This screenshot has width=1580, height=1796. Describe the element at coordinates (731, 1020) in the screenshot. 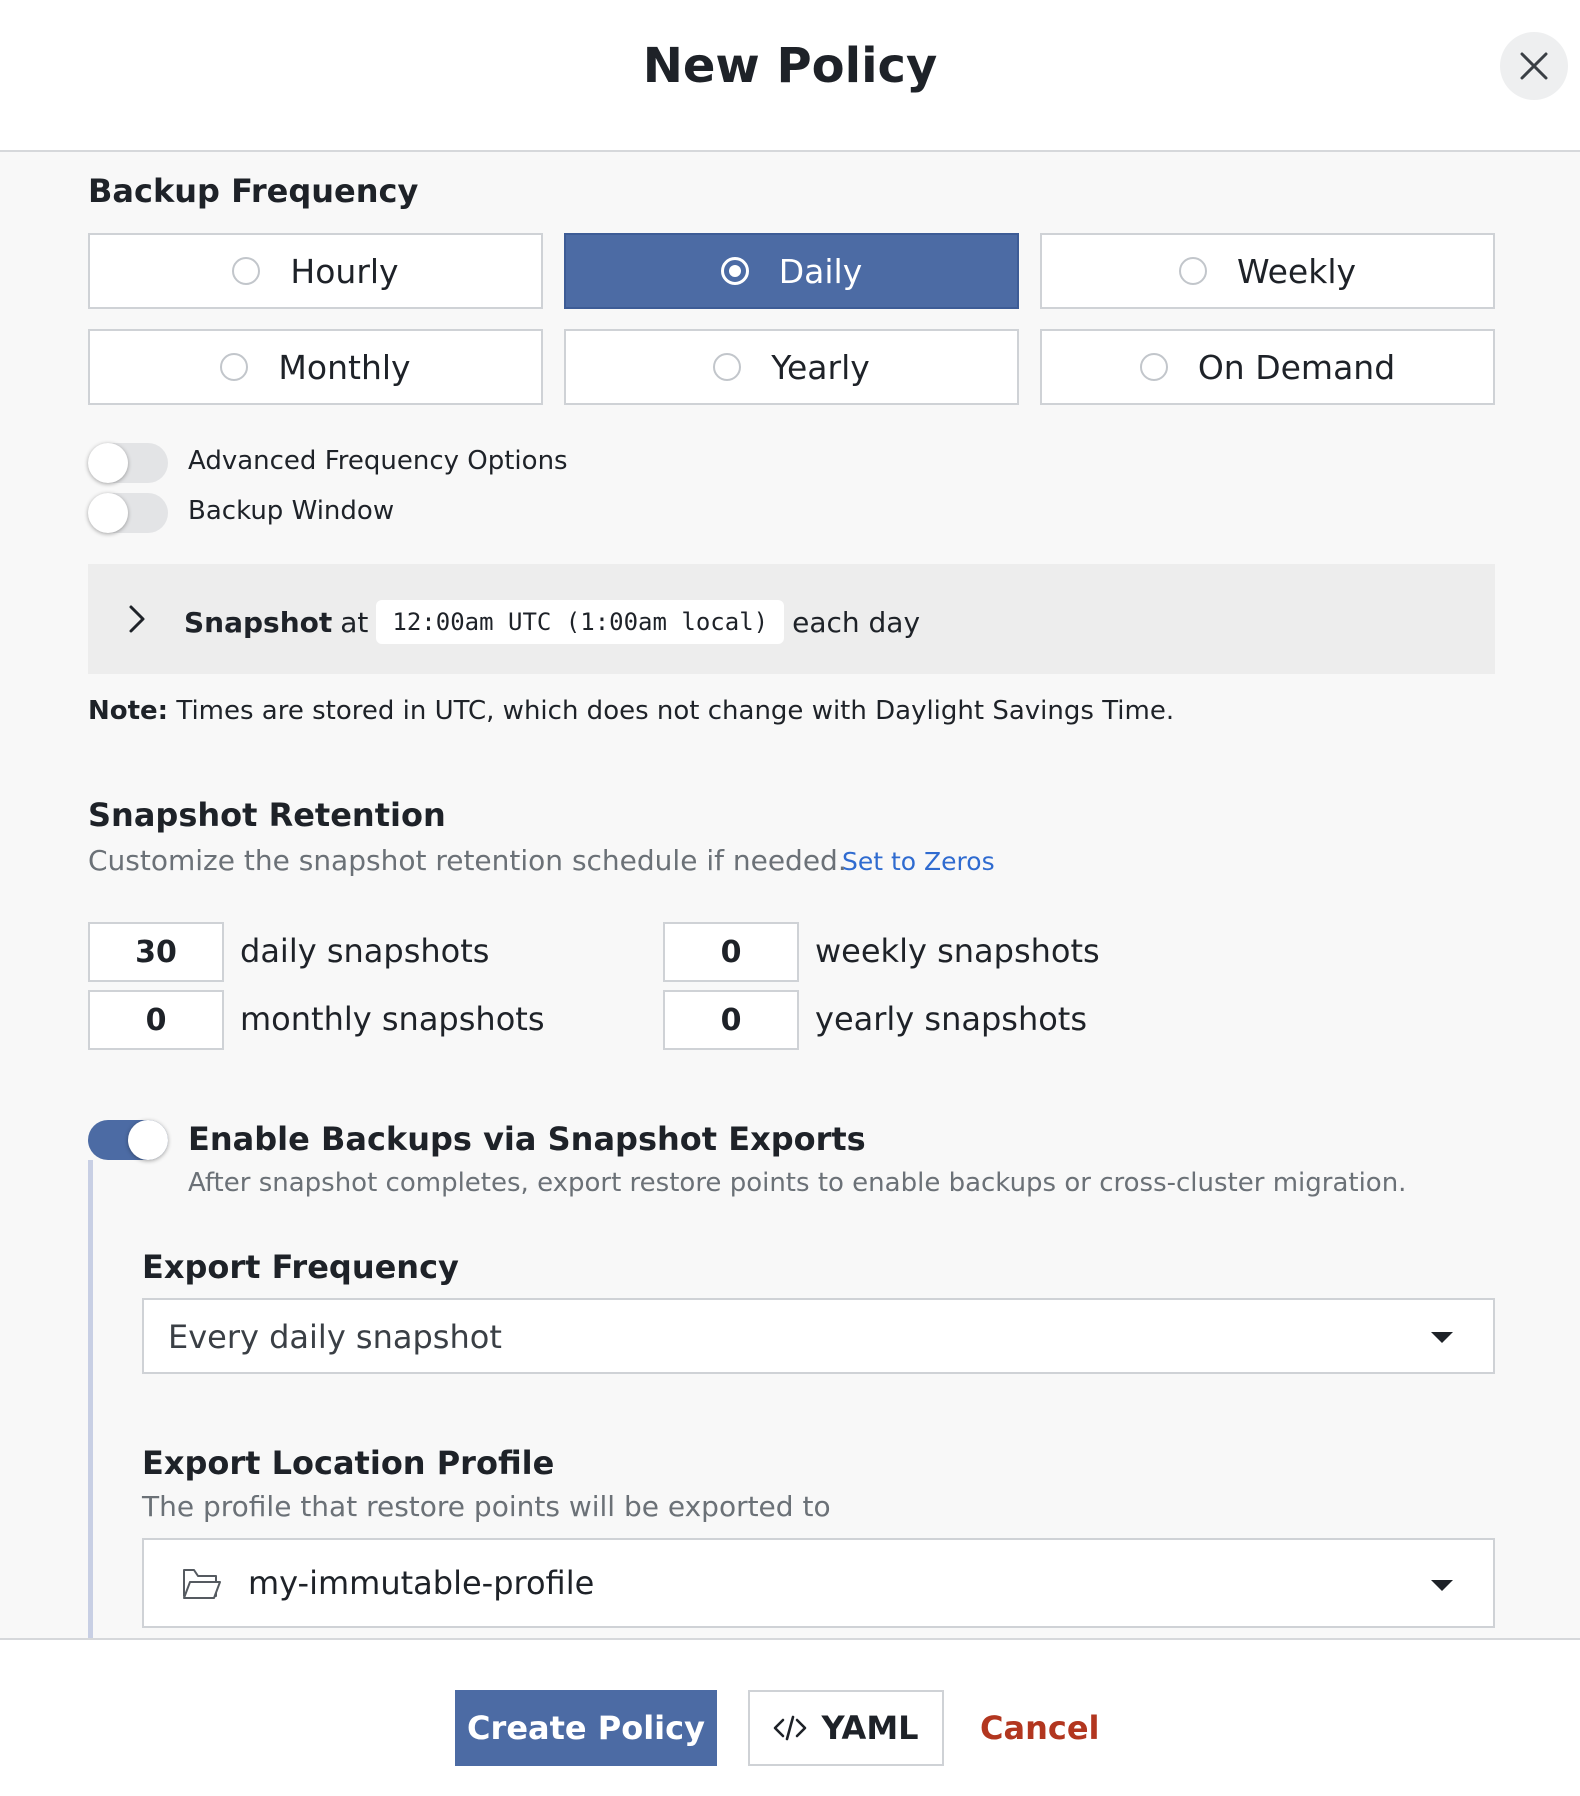

I see `yearly-snapshots-input` at that location.